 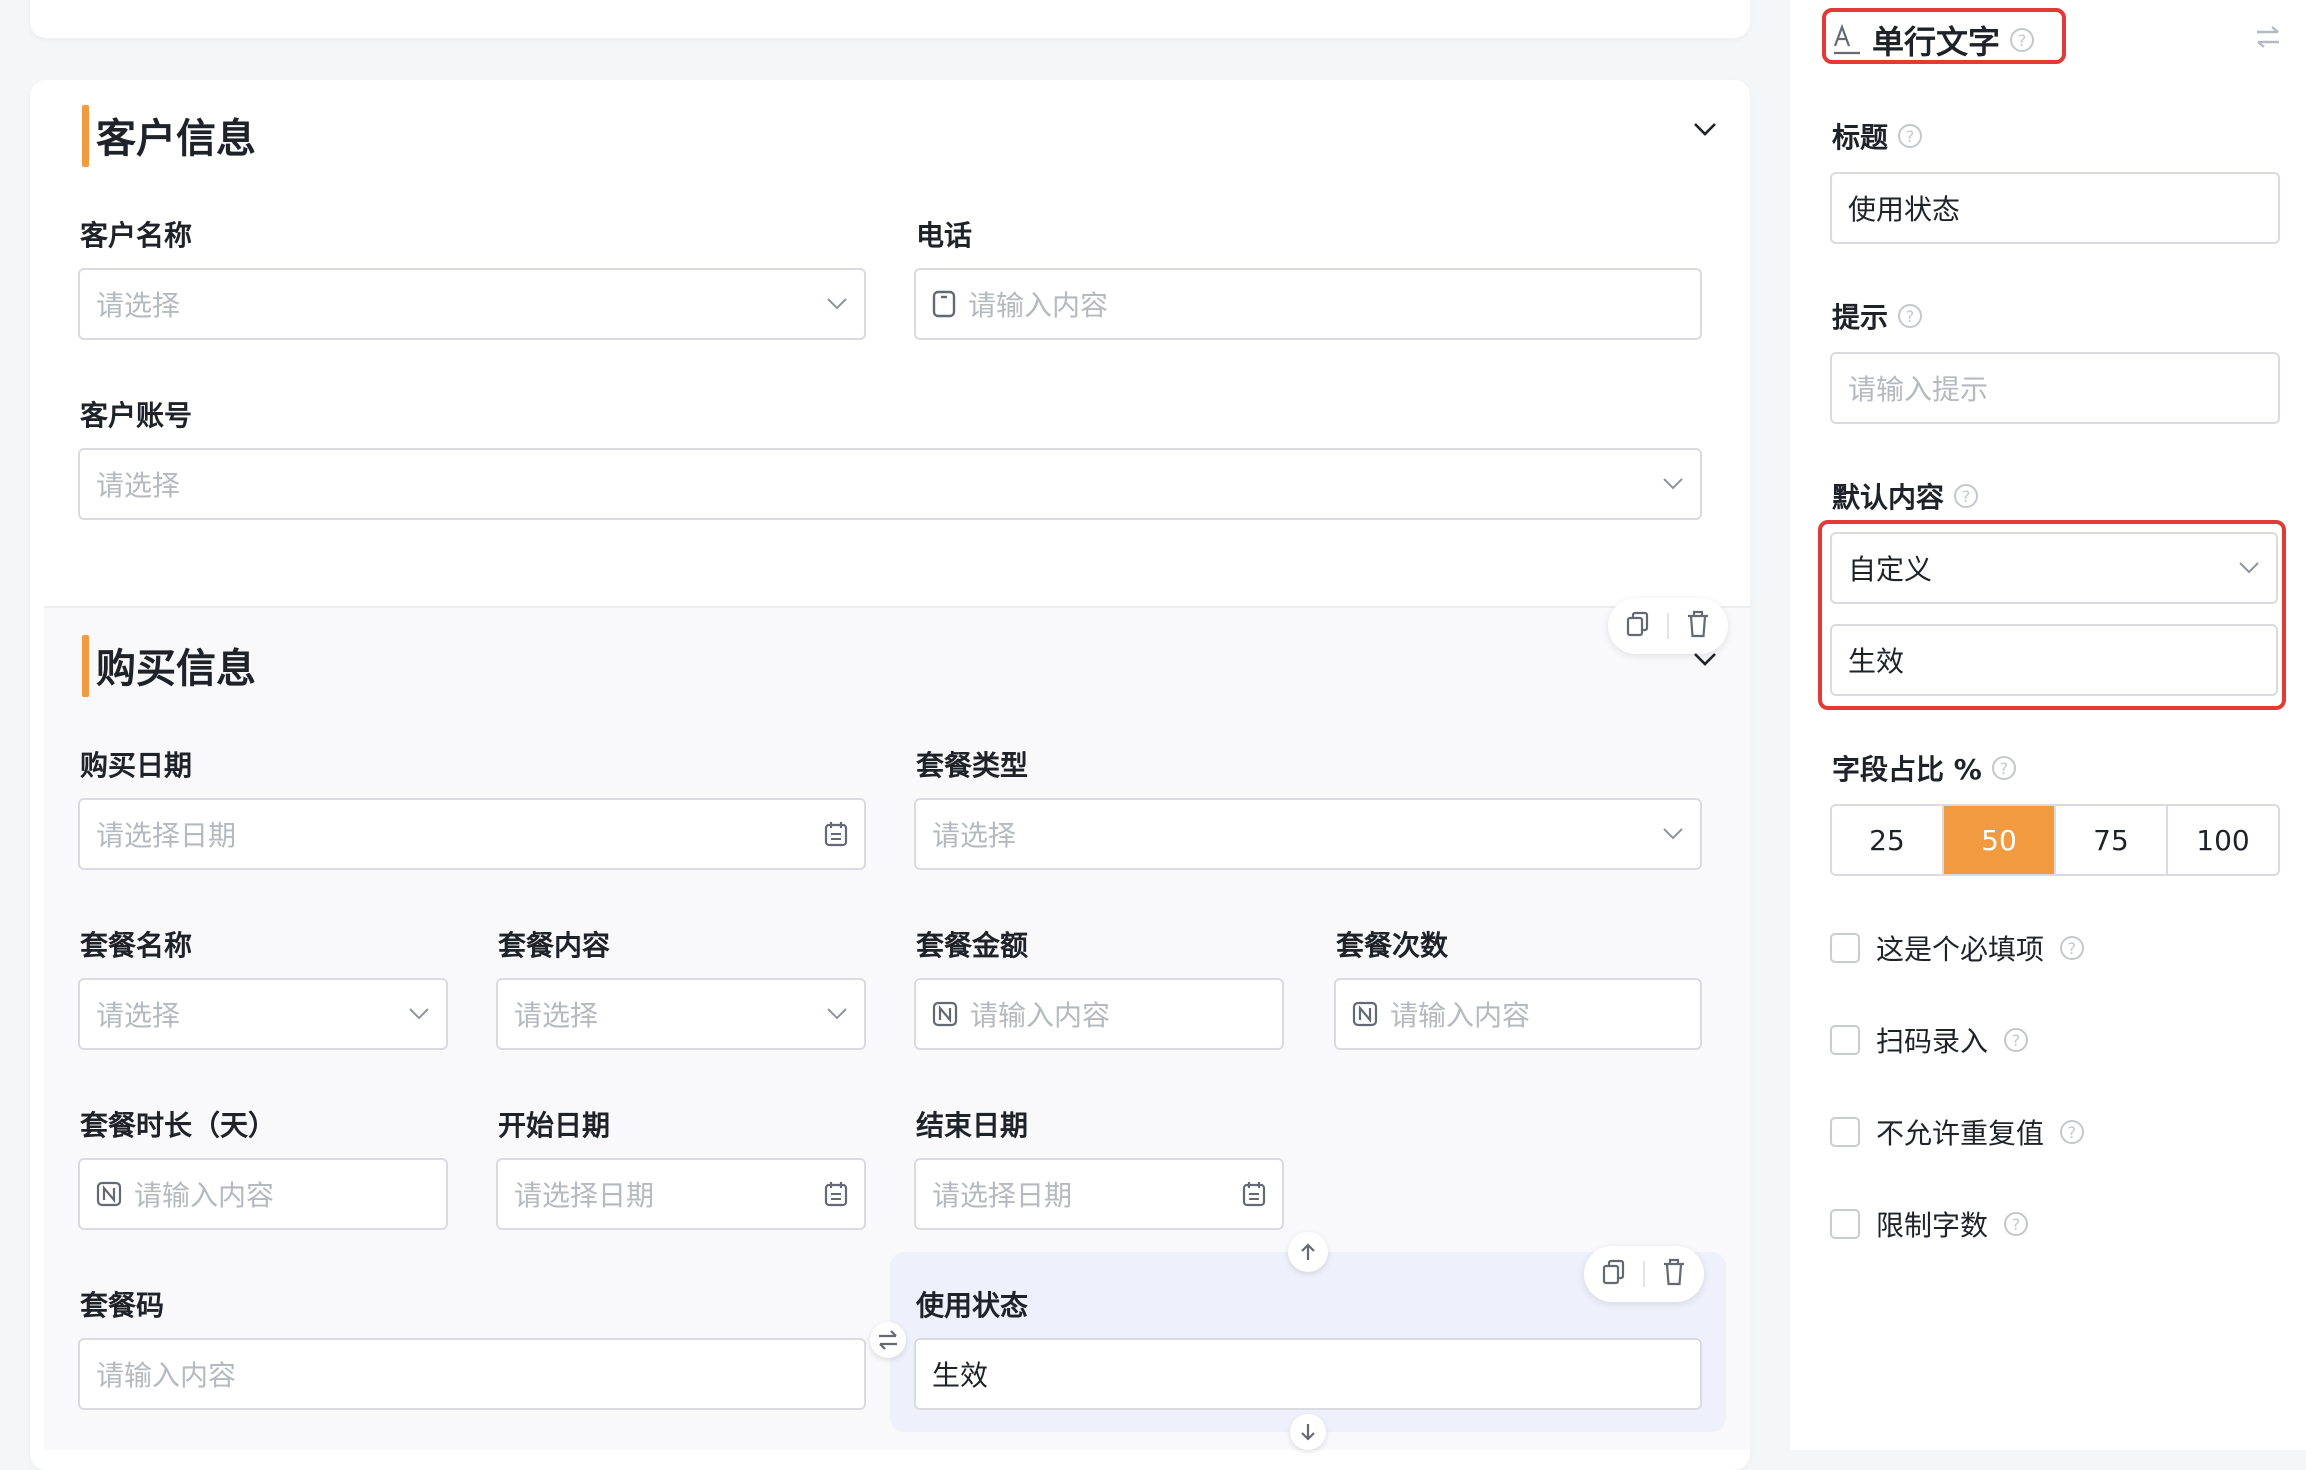 I want to click on field-toolbar, so click(x=1644, y=1274).